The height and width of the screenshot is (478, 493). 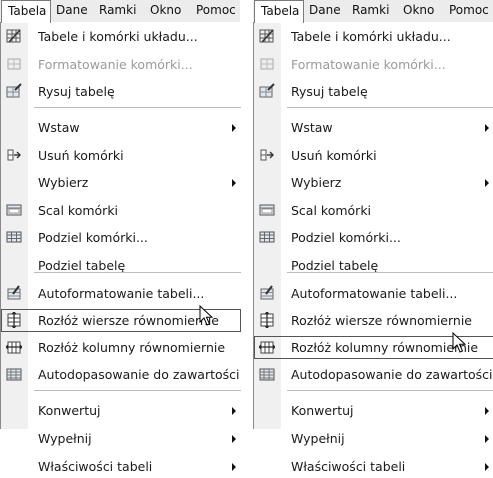 I want to click on menu-item-label: Usuń komórki, so click(x=81, y=155).